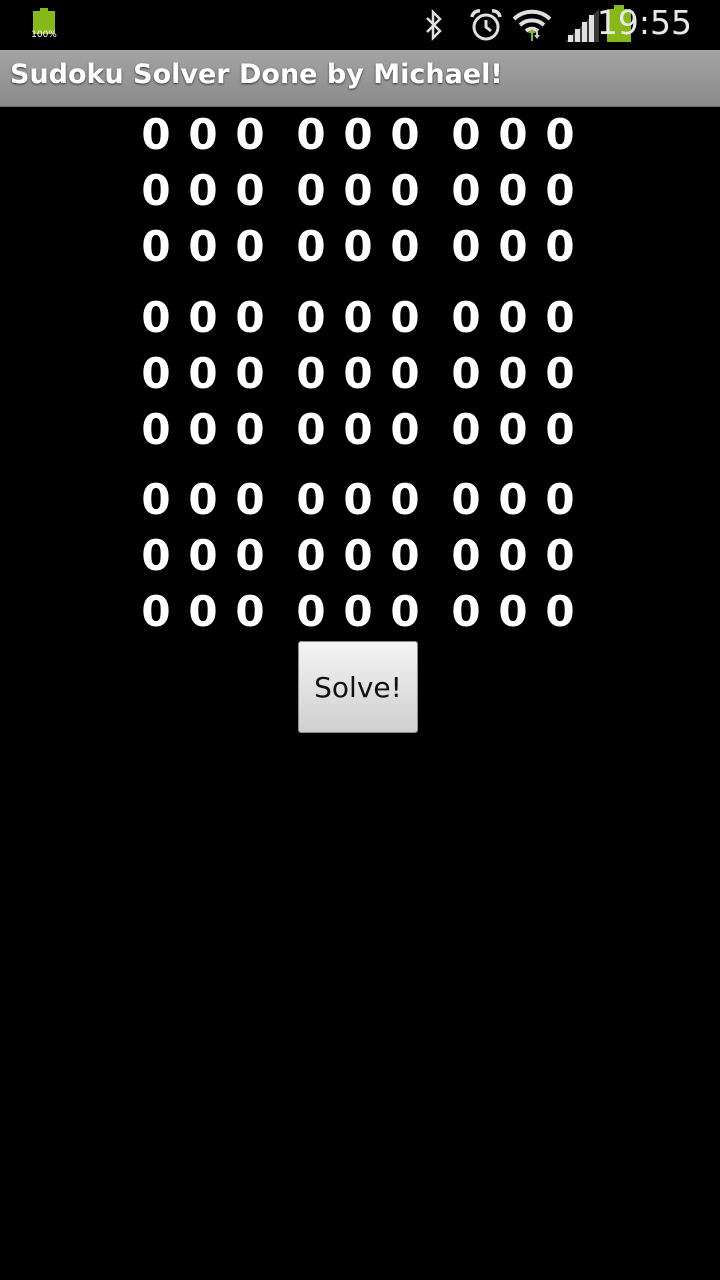  What do you see at coordinates (44, 35) in the screenshot?
I see `battery-notification-label: 100%` at bounding box center [44, 35].